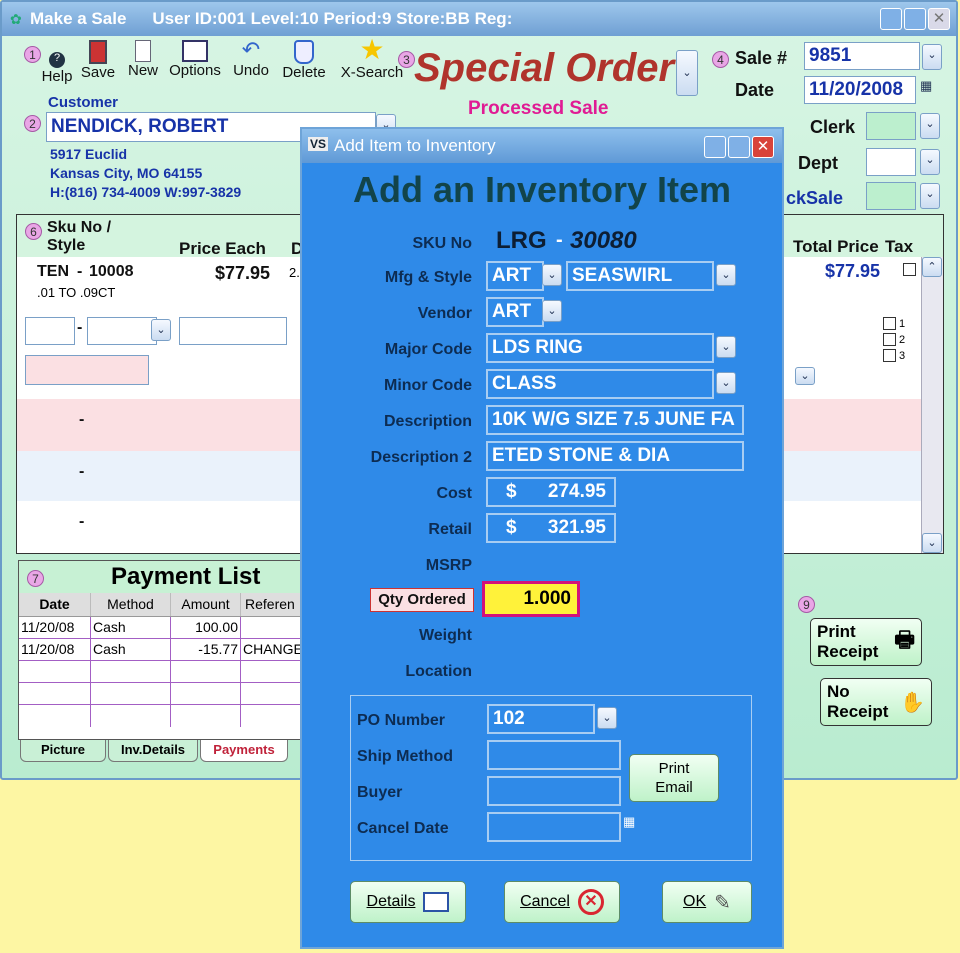 The width and height of the screenshot is (960, 953). I want to click on payment-table-header: Date Method Amount Referen, so click(163, 605).